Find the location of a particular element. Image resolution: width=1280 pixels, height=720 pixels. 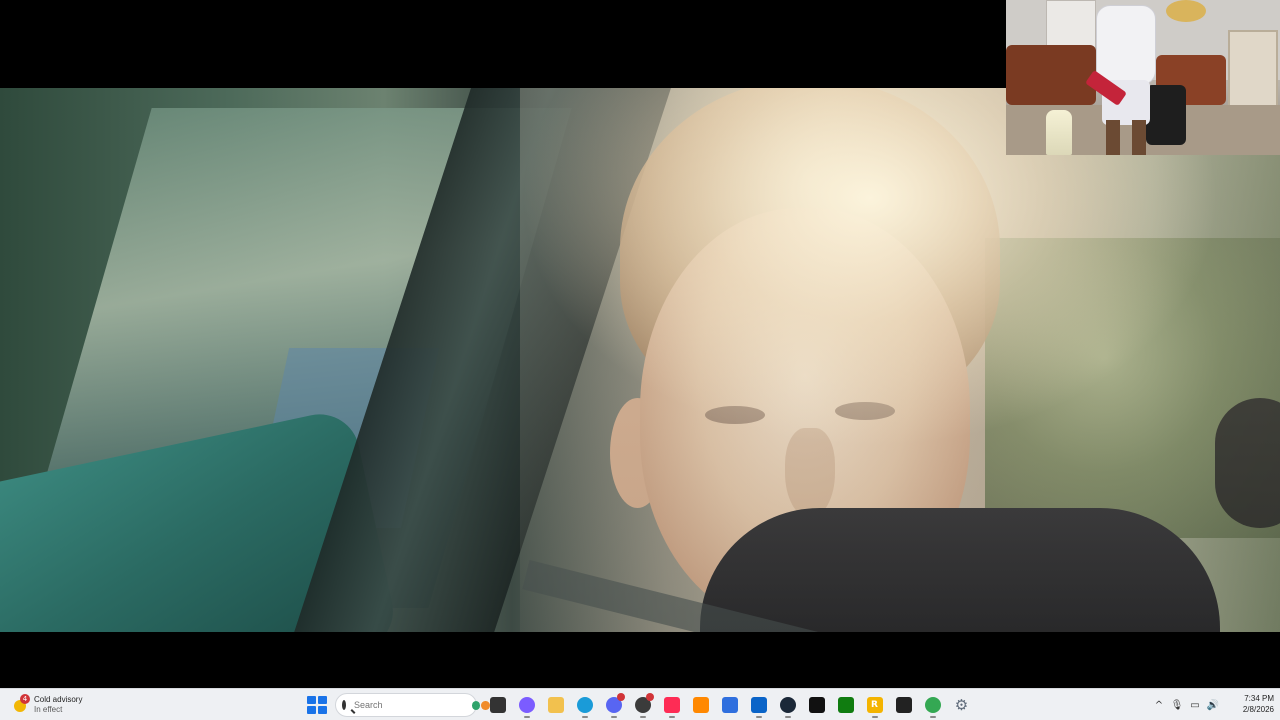

webcam-balloon is located at coordinates (1186, 11).